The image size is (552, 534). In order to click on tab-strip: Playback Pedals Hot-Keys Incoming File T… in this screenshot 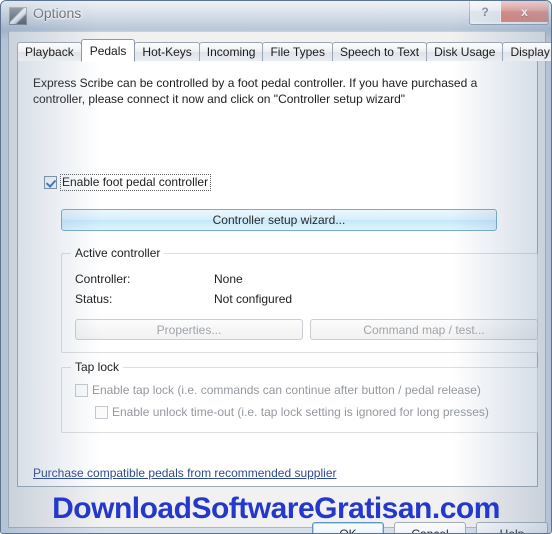, I will do `click(284, 50)`.